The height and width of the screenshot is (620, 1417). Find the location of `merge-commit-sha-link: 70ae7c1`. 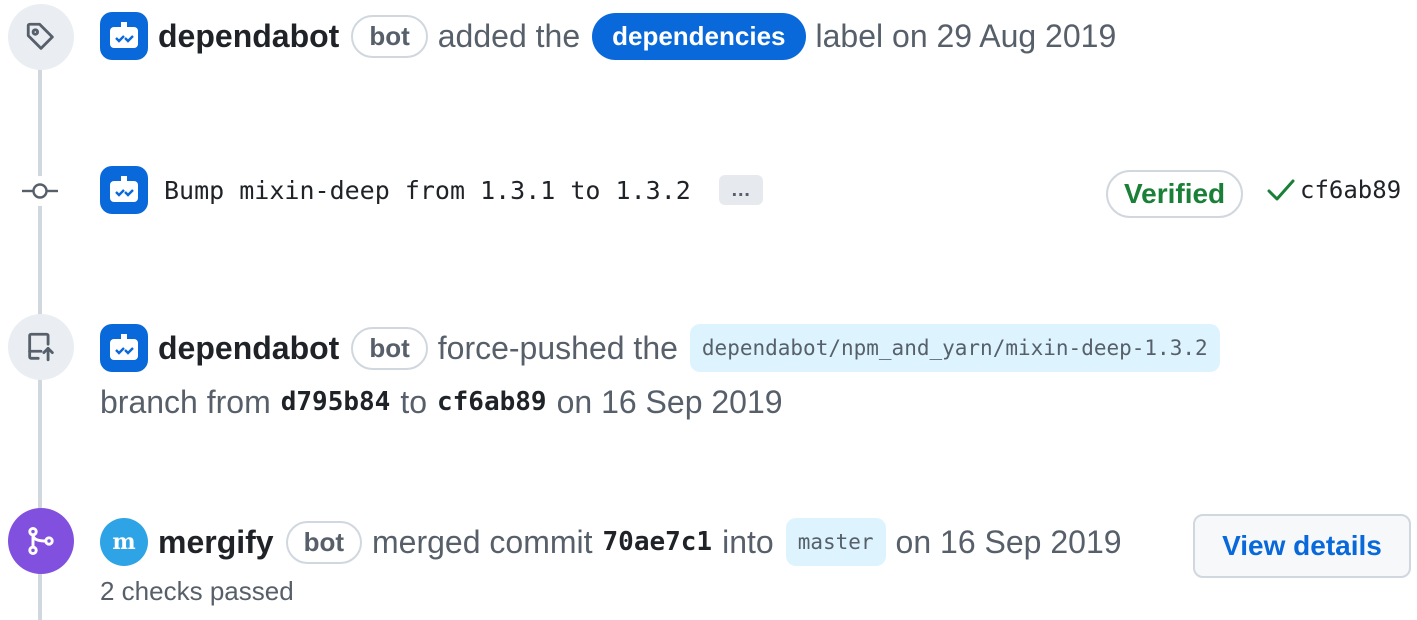

merge-commit-sha-link: 70ae7c1 is located at coordinates (658, 542).